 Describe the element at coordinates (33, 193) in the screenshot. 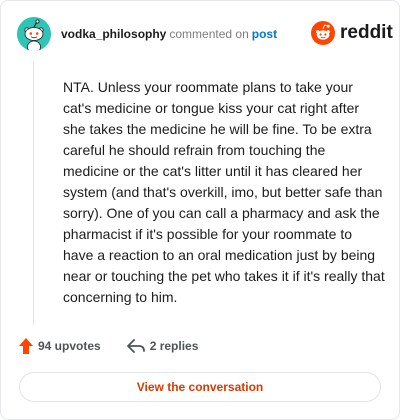

I see `thread-line` at that location.